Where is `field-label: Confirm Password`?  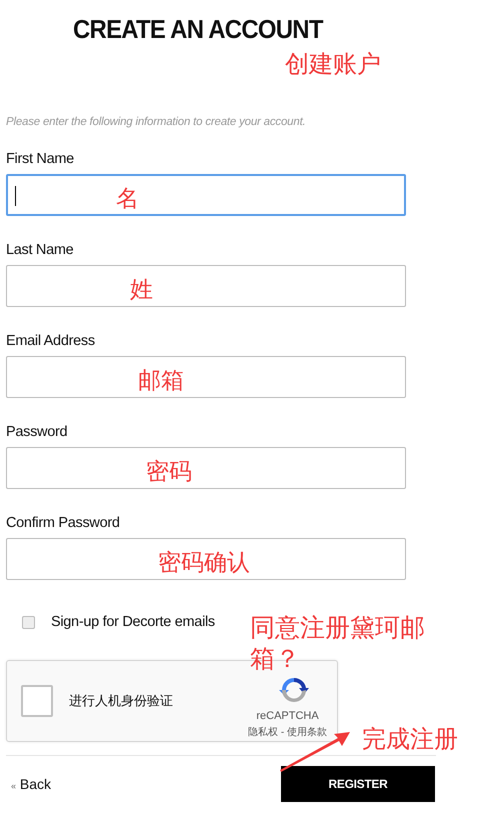
field-label: Confirm Password is located at coordinates (63, 523).